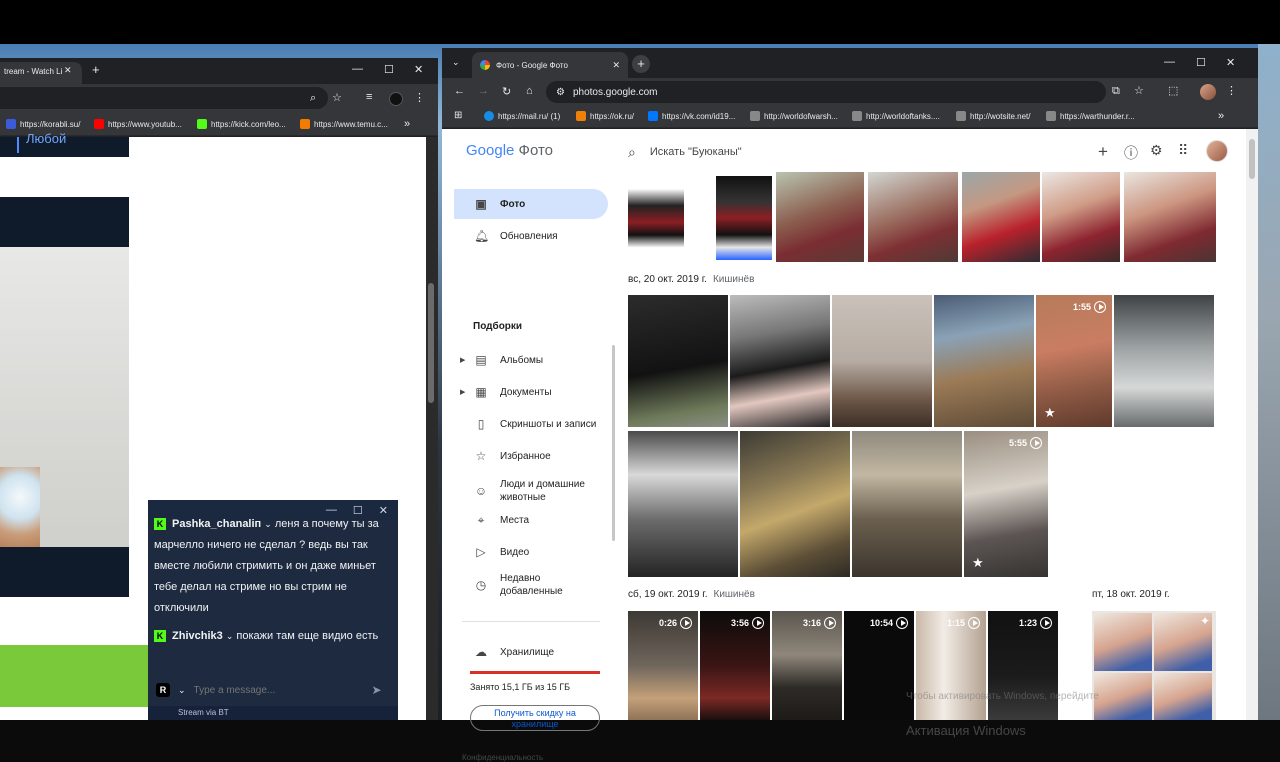 This screenshot has height=762, width=1280. I want to click on sidebar-scrollbar, so click(613, 443).